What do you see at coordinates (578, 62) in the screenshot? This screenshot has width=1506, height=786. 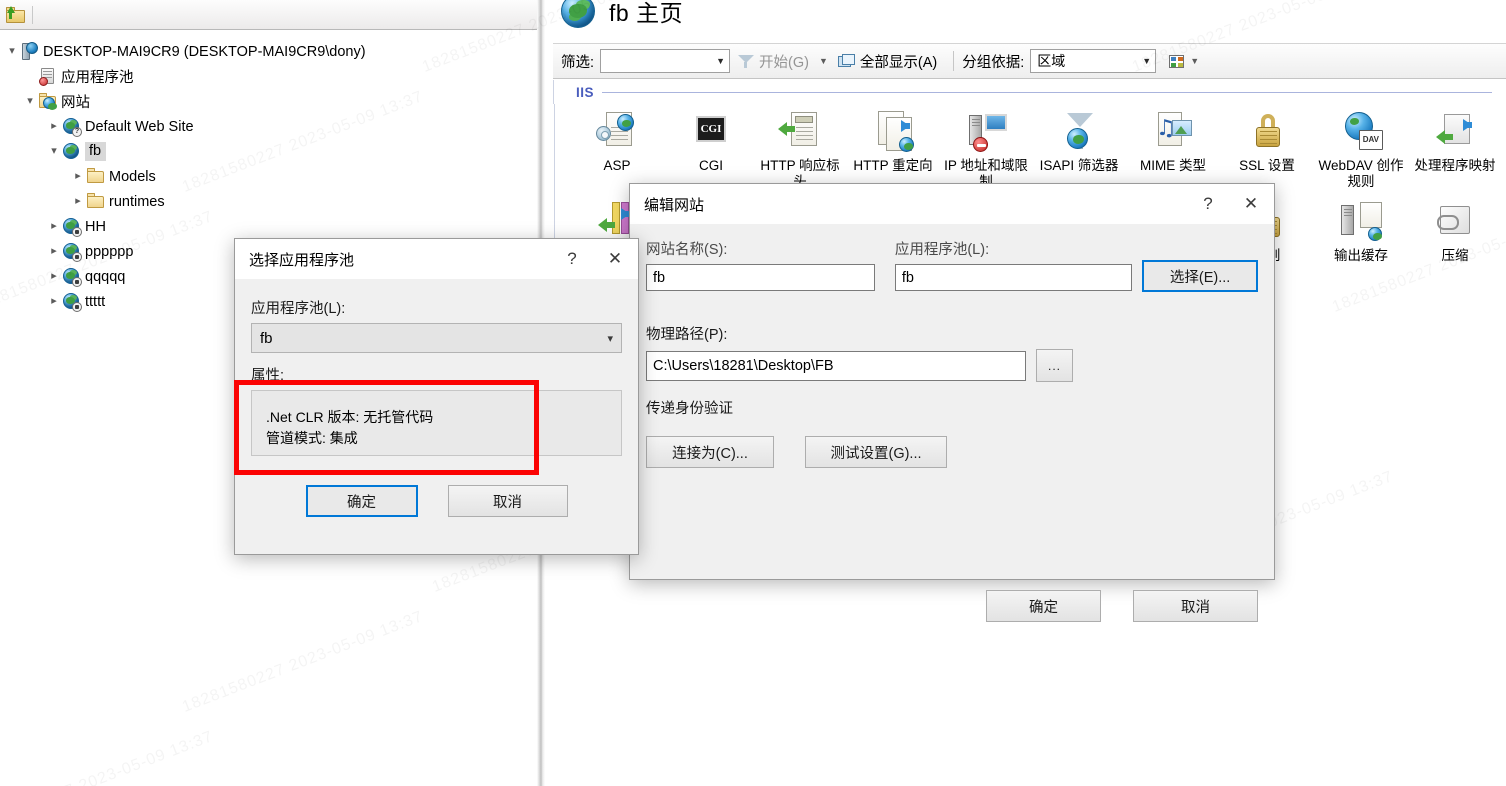 I see `filter-label: 筛选:` at bounding box center [578, 62].